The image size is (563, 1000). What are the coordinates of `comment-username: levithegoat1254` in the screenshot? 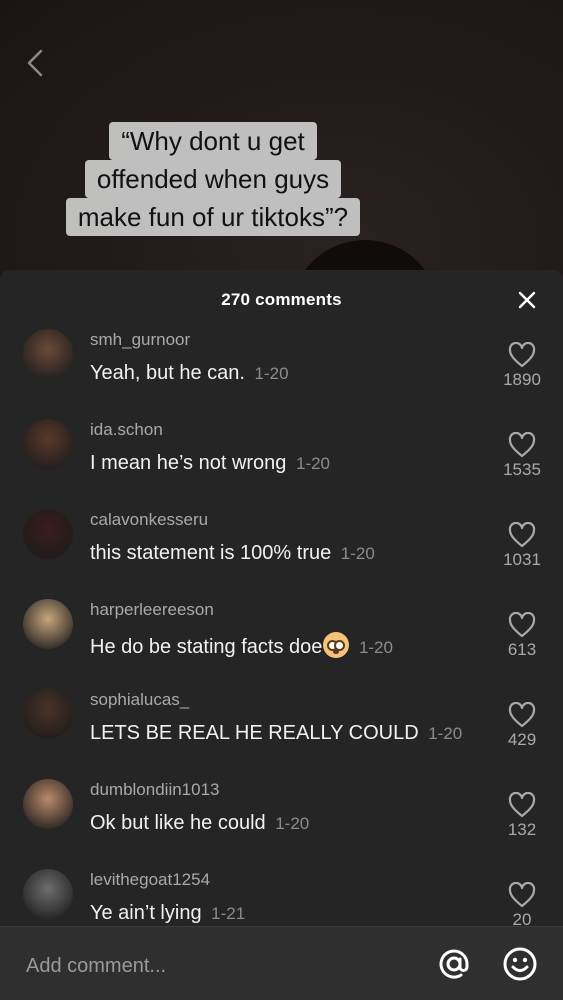 It's located at (150, 880).